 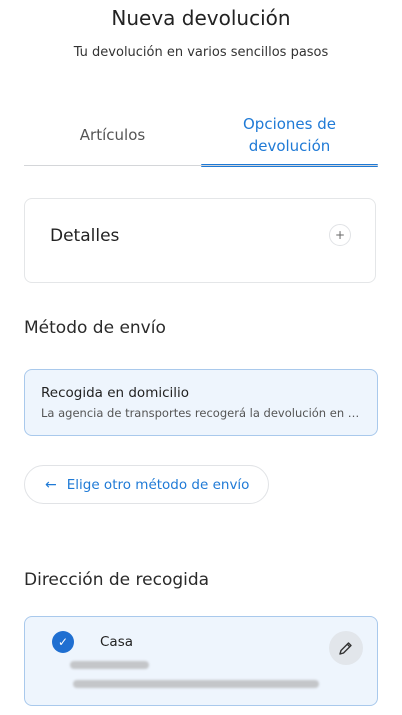 I want to click on tab-articulos: Artículos, so click(x=112, y=134).